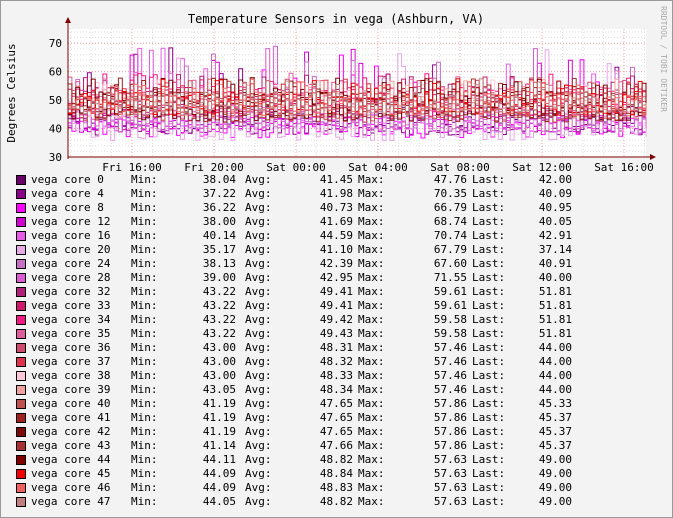  I want to click on avg-value: 48.33, so click(336, 375).